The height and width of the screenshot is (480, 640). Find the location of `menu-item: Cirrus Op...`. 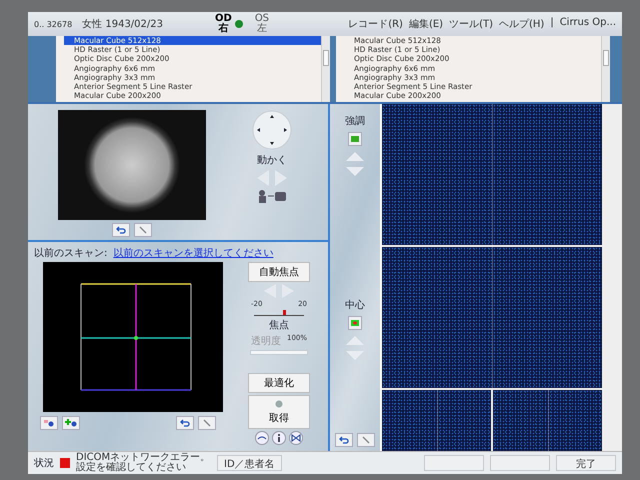

menu-item: Cirrus Op... is located at coordinates (588, 24).